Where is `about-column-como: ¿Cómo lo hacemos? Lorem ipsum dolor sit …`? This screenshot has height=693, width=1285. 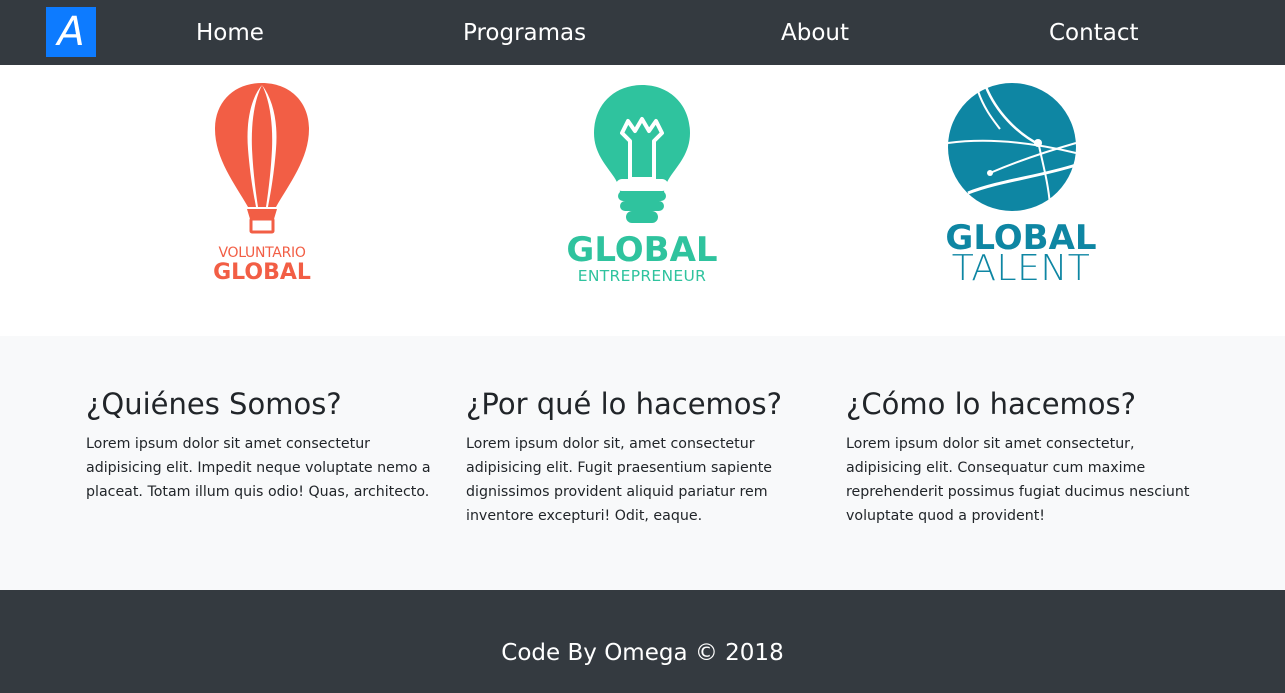 about-column-como: ¿Cómo lo hacemos? Lorem ipsum dolor sit … is located at coordinates (1021, 456).